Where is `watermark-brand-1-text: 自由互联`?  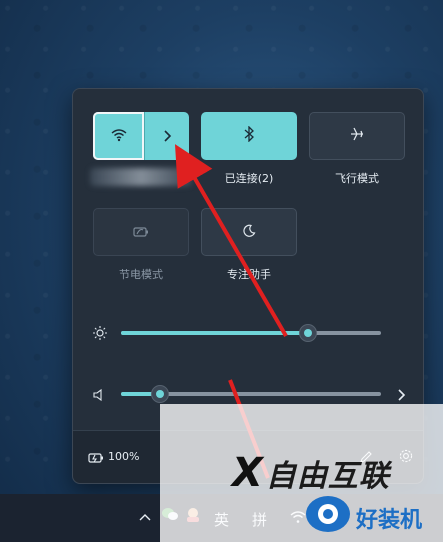 watermark-brand-1-text: 自由互联 is located at coordinates (327, 476).